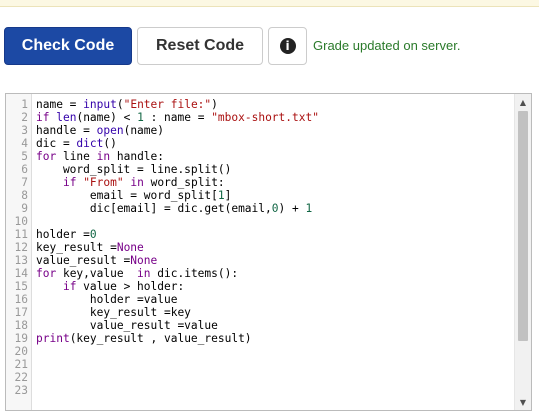 The image size is (539, 417). Describe the element at coordinates (21, 286) in the screenshot. I see `line-number: 15` at that location.